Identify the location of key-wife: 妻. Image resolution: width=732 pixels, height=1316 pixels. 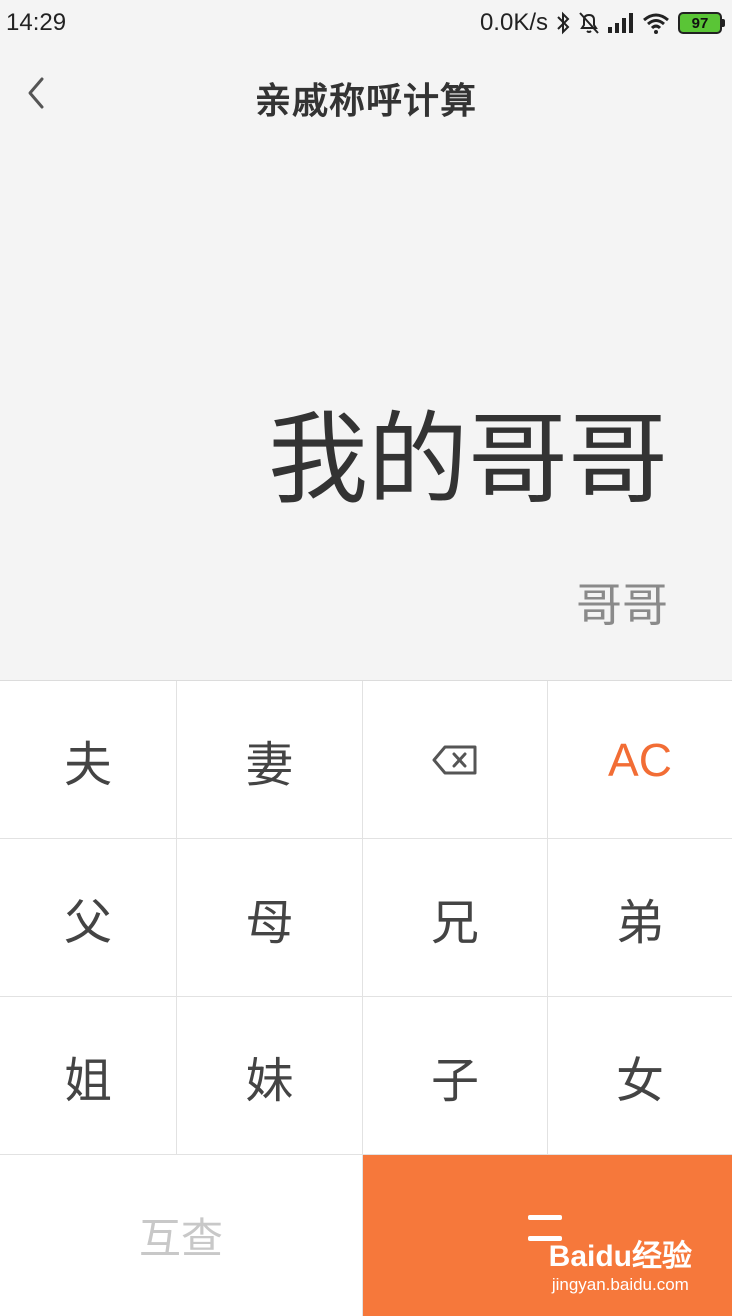
(270, 760).